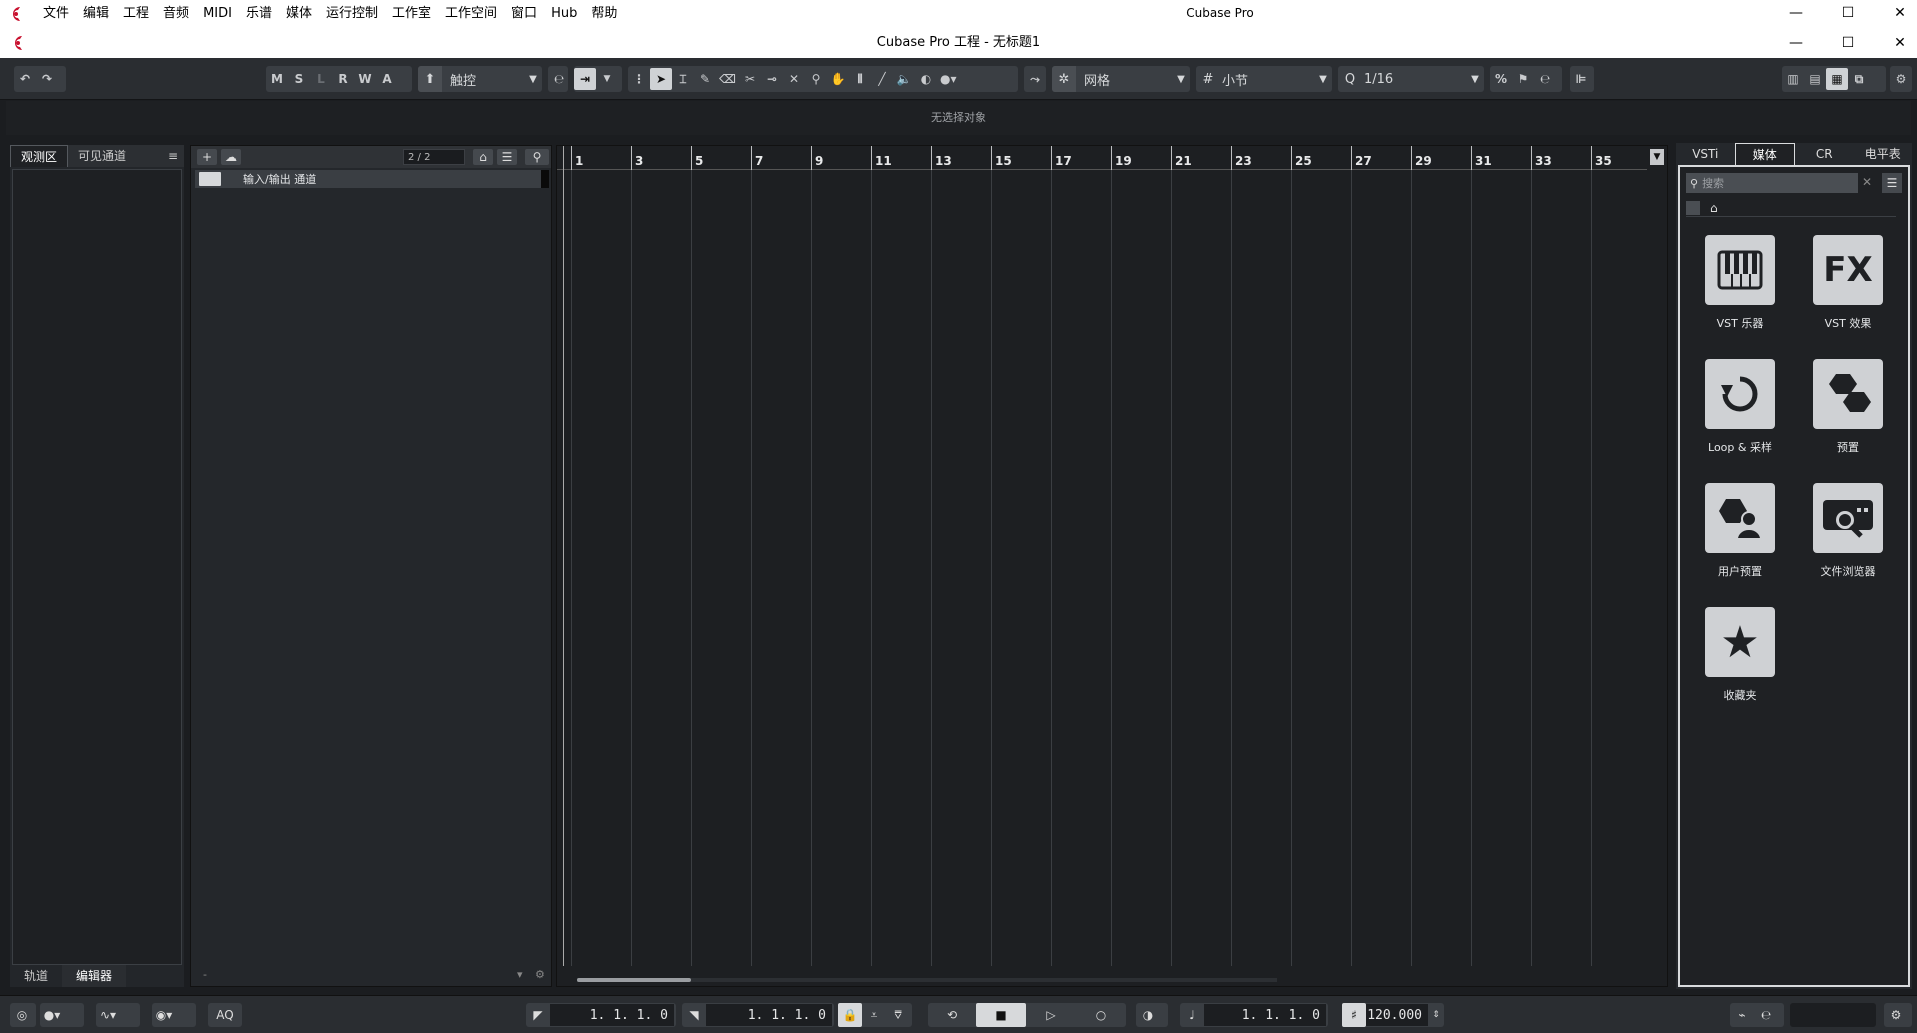  Describe the element at coordinates (102, 156) in the screenshot. I see `tab-visibility: 可见通道` at that location.